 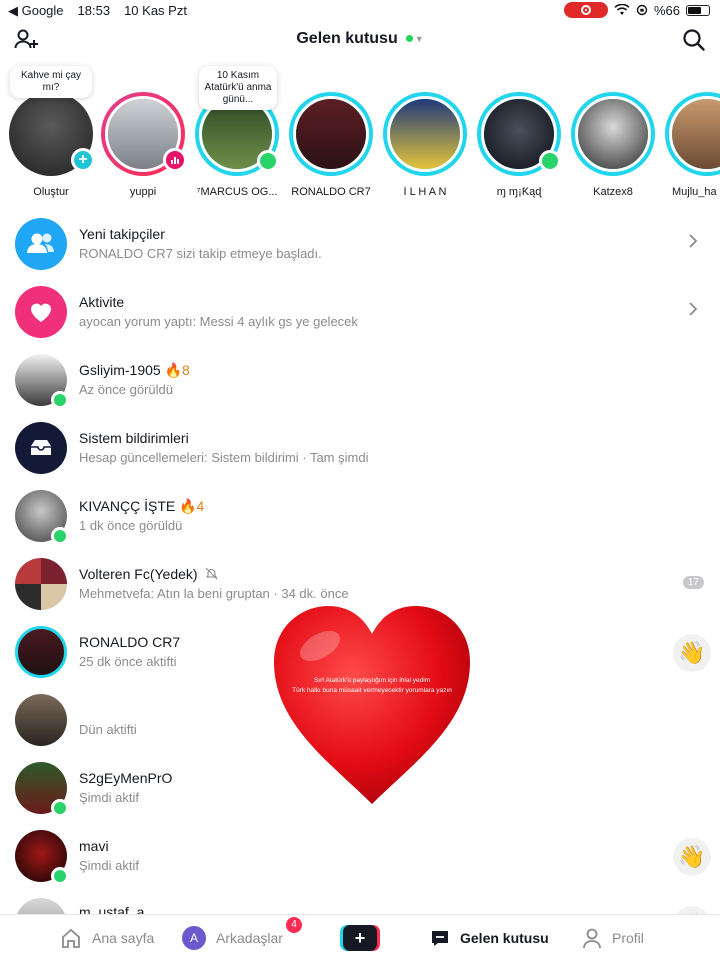 I want to click on streak-count: 8, so click(x=186, y=370).